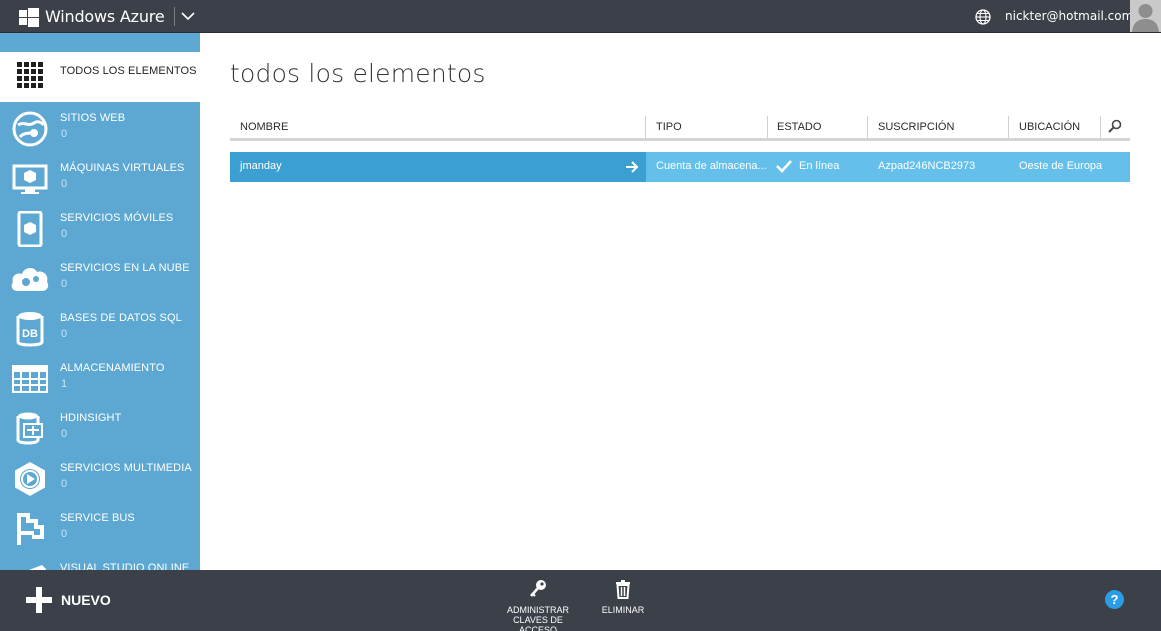 This screenshot has height=631, width=1161. I want to click on manage-access-keys-button: ADMINISTRAR CLAVES DE ACCESO, so click(538, 605).